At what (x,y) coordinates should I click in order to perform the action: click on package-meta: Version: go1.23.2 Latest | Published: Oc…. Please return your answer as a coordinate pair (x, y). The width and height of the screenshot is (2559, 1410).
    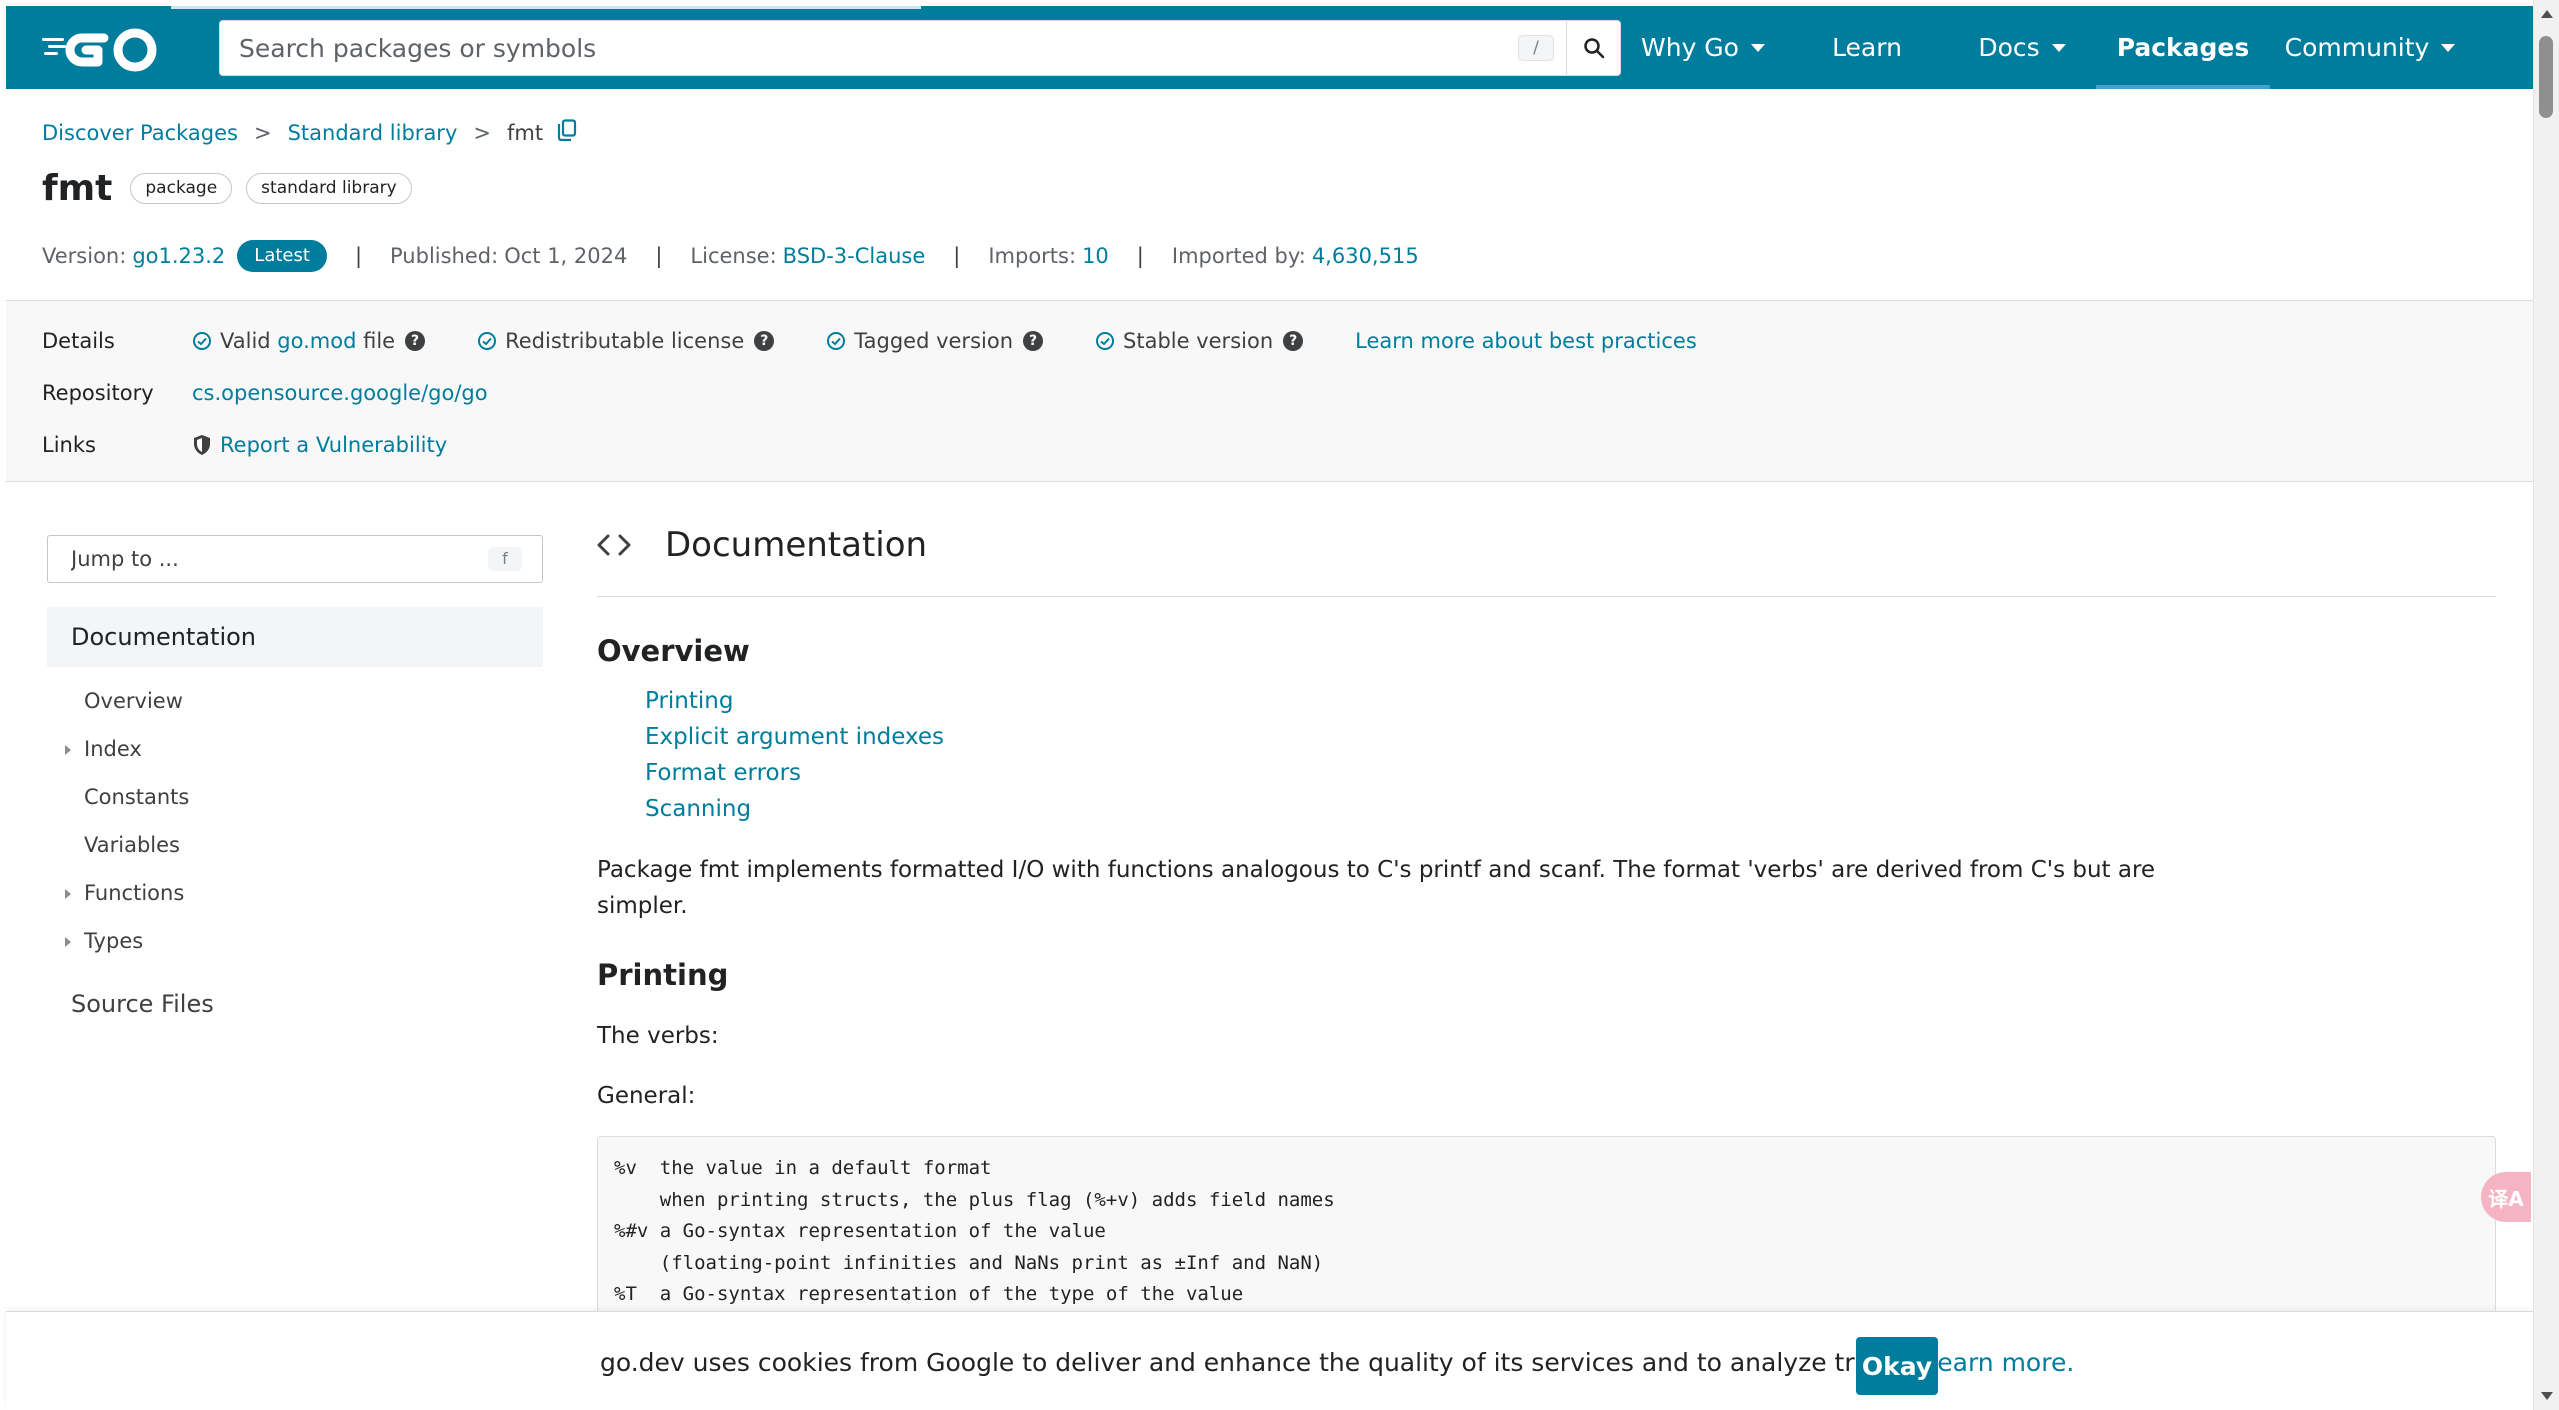
    Looking at the image, I should click on (730, 256).